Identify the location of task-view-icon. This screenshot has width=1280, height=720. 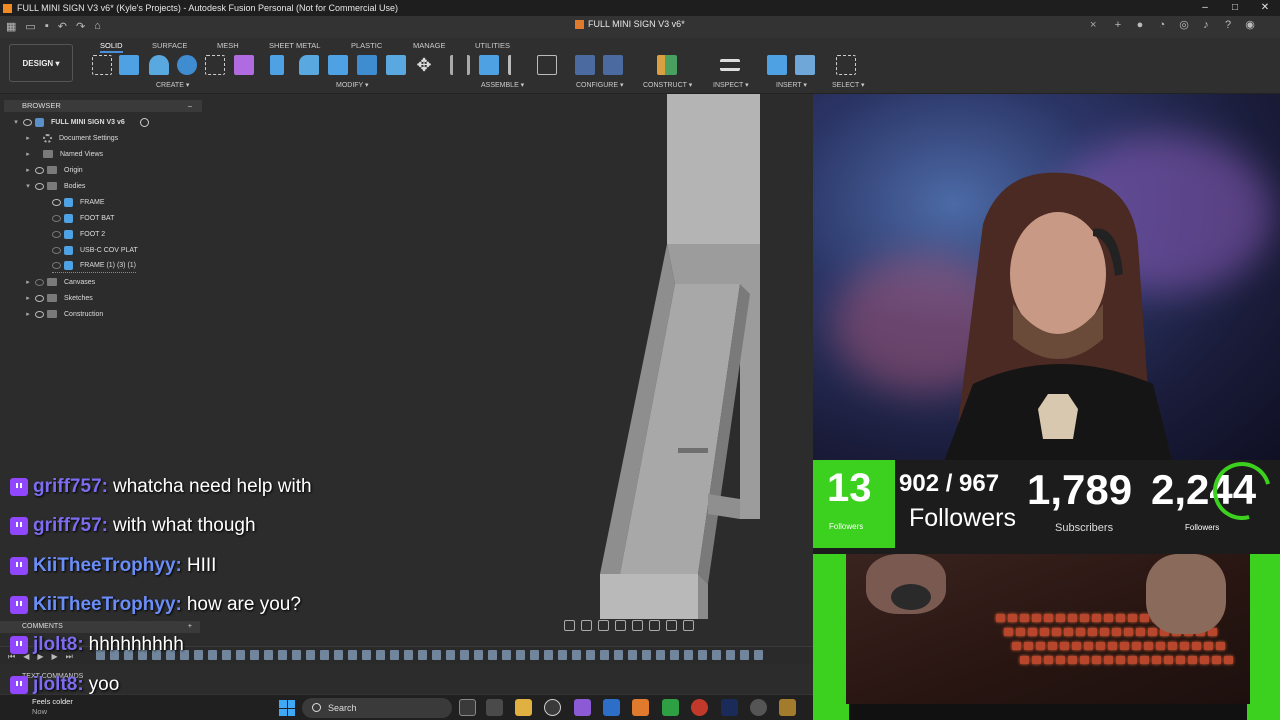
(467, 707).